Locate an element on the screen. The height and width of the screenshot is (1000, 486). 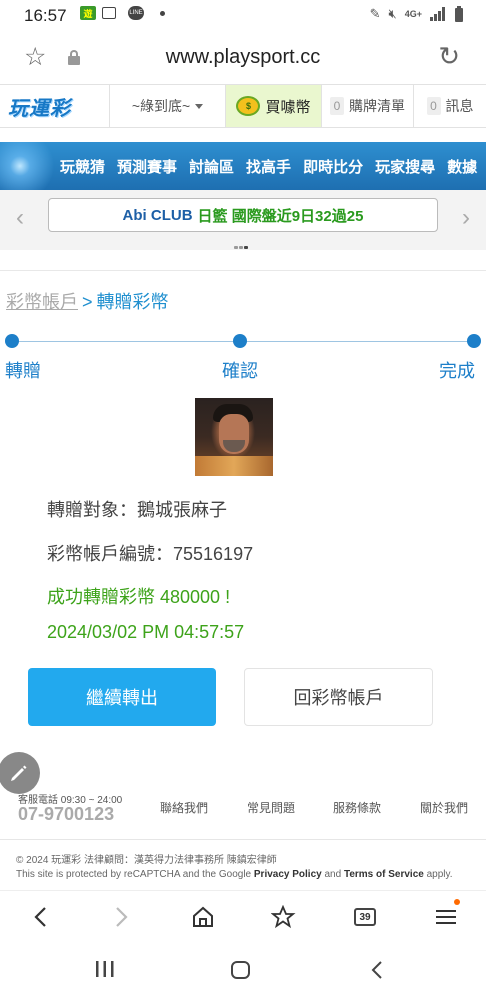
gallery-notification-icon is located at coordinates (109, 13).